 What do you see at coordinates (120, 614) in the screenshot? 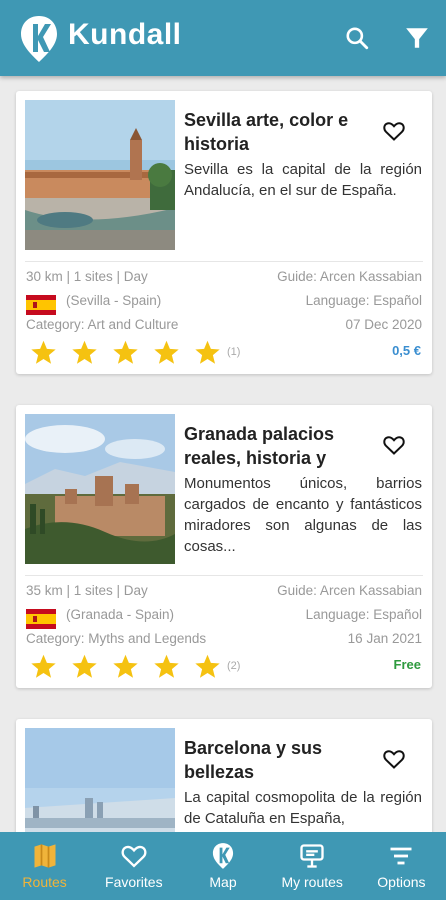
I see `route-location: (Granada - Spain)` at bounding box center [120, 614].